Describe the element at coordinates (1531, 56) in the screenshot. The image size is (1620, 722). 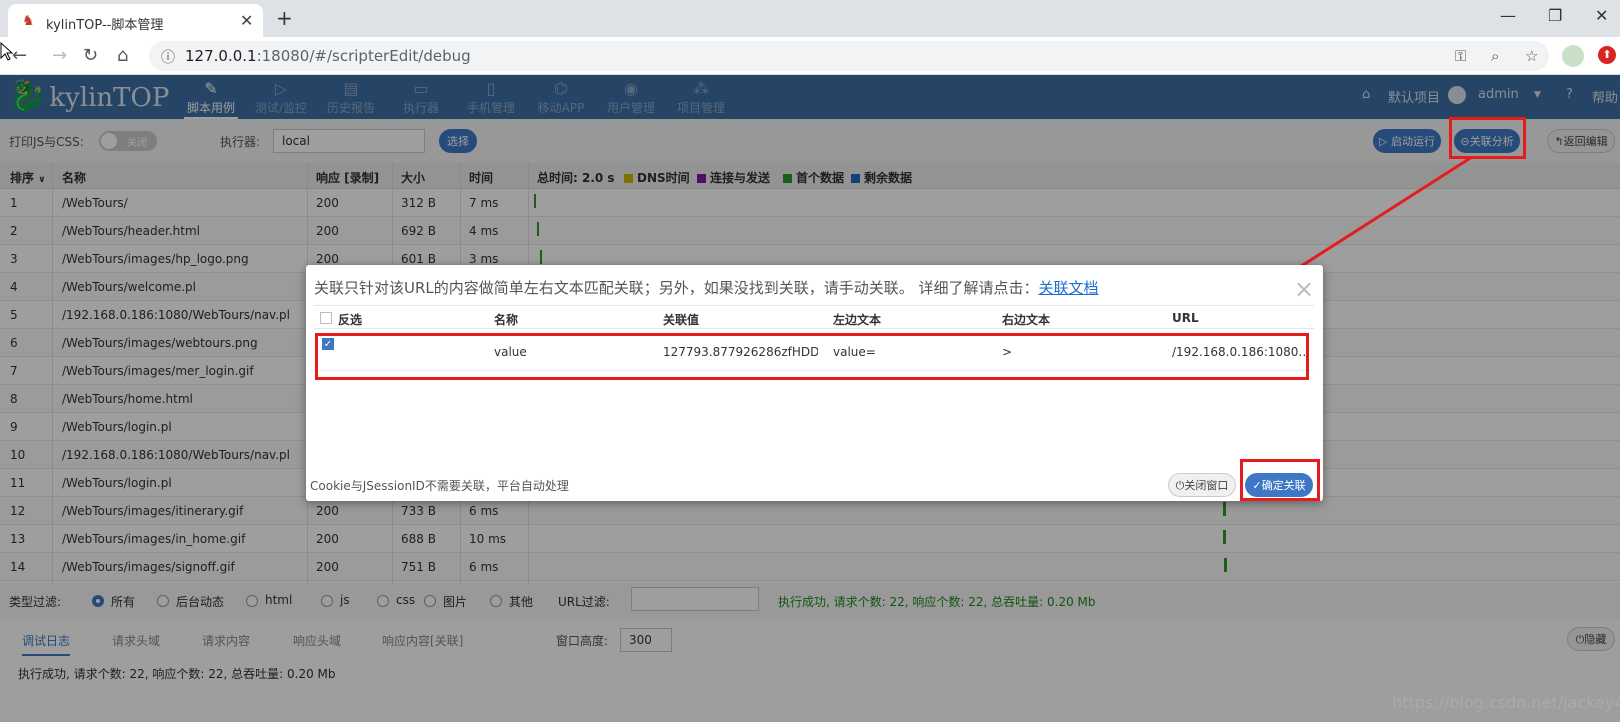
I see `bookmark-star-icon: ☆` at that location.